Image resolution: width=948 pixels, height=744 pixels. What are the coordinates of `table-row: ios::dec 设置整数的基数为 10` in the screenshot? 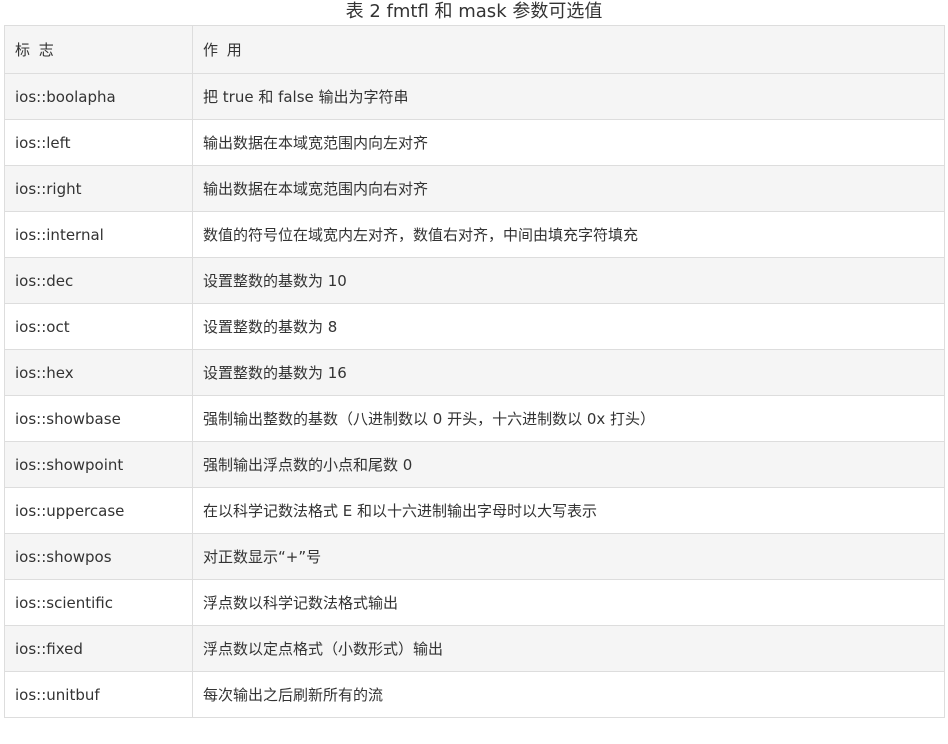 It's located at (474, 280).